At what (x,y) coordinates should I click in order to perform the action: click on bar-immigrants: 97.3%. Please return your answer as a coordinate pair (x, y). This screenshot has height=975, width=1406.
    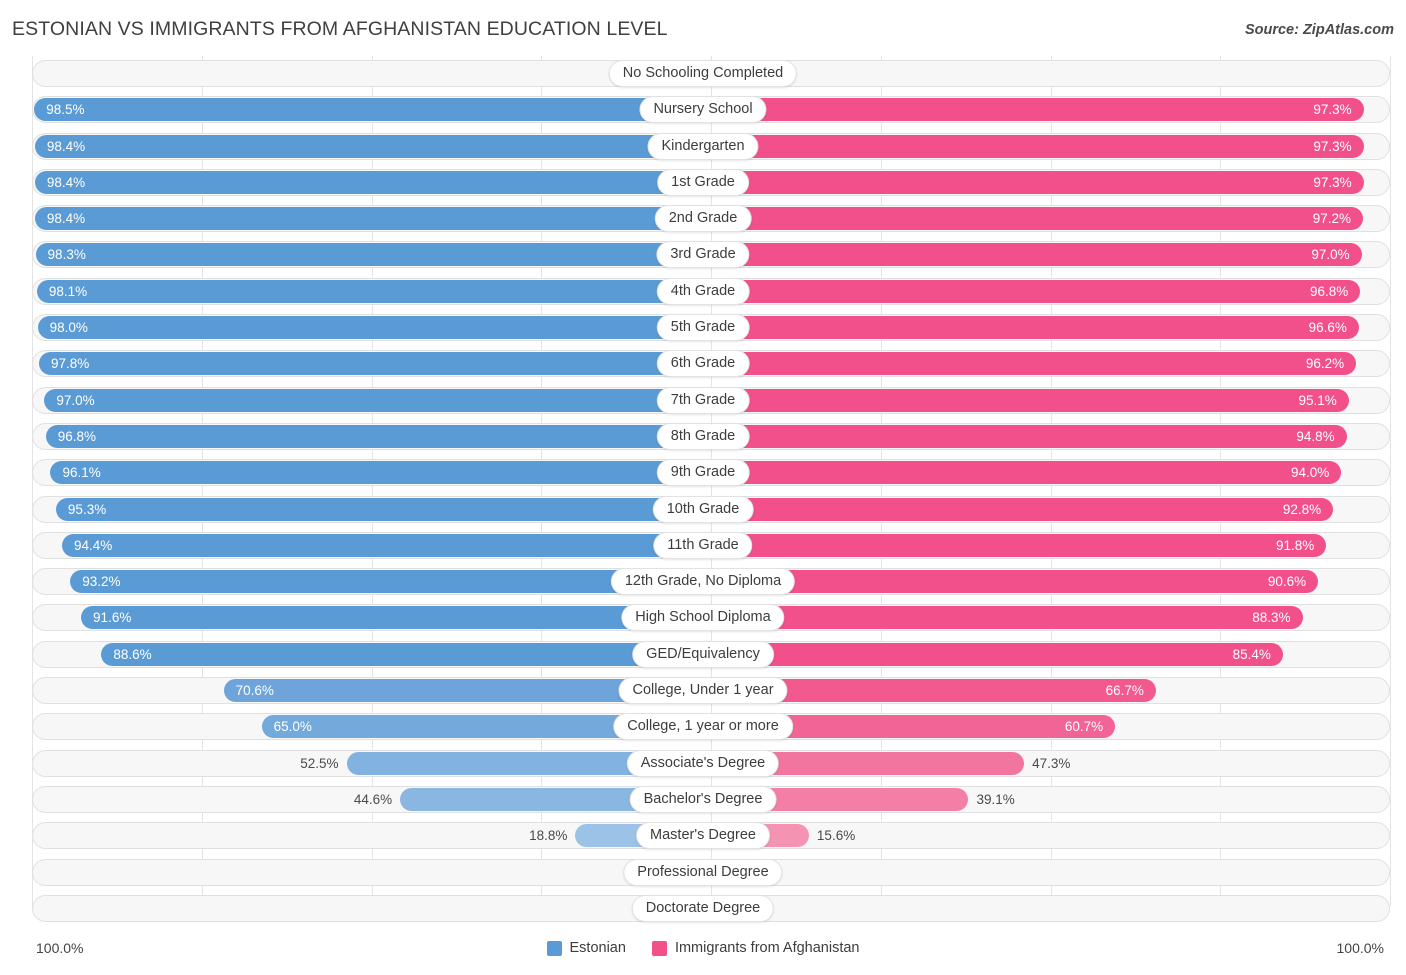
    Looking at the image, I should click on (1033, 146).